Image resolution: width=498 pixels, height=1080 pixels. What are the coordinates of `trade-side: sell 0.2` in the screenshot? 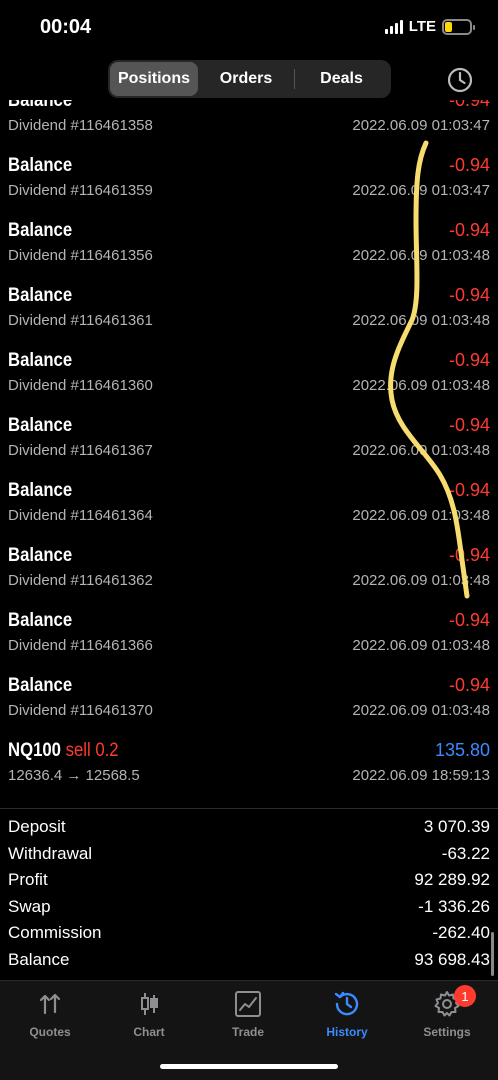 It's located at (92, 750).